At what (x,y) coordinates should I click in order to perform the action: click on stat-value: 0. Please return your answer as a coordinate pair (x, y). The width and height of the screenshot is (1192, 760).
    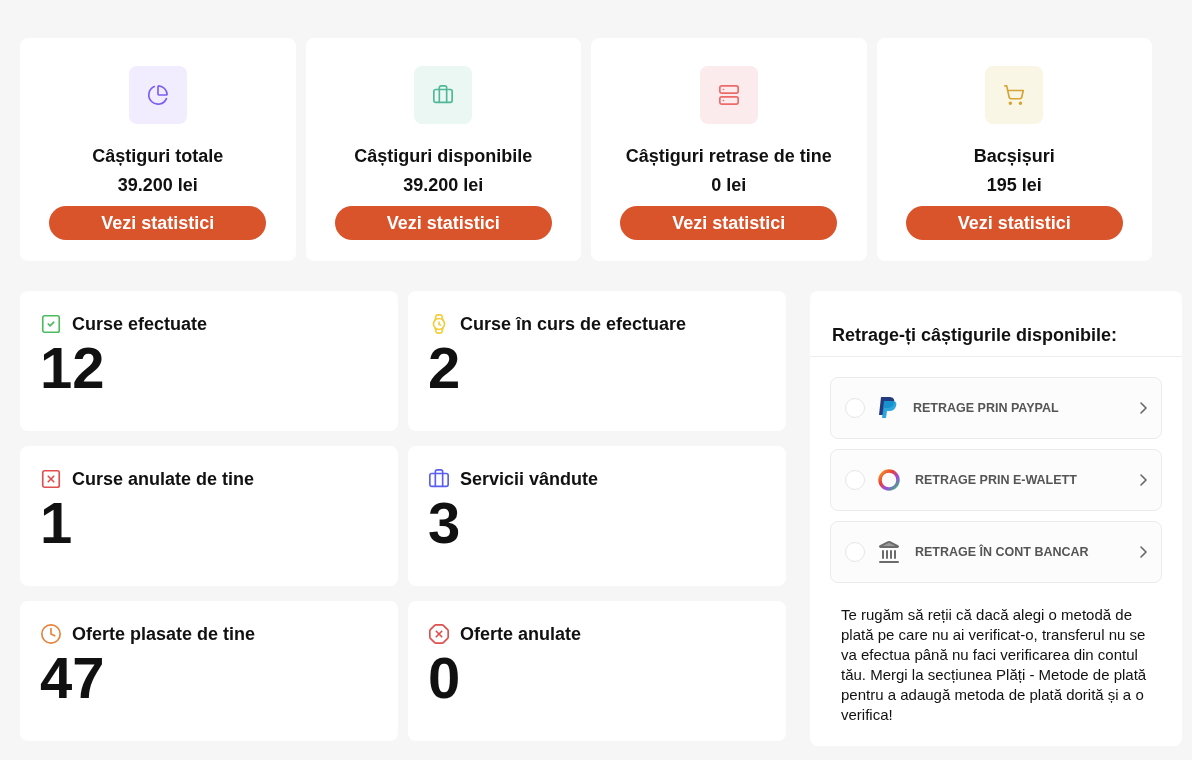
    Looking at the image, I should click on (445, 678).